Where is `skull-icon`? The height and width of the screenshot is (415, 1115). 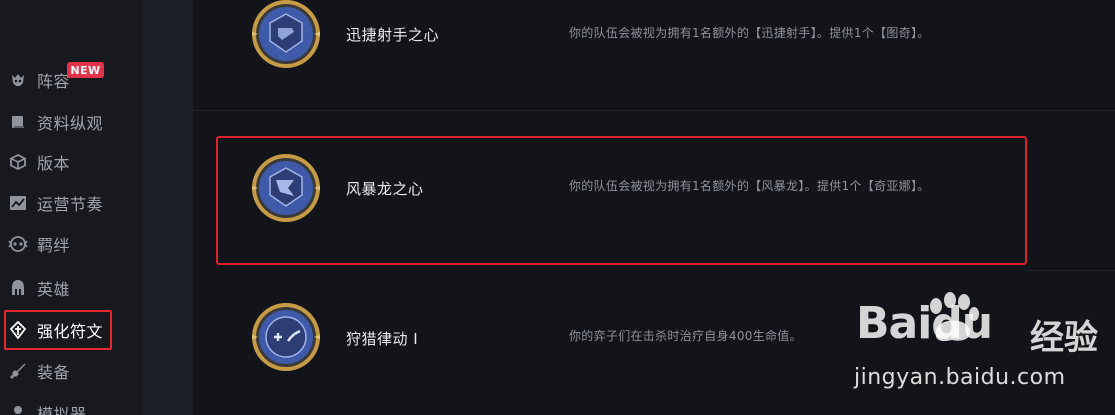 skull-icon is located at coordinates (18, 80).